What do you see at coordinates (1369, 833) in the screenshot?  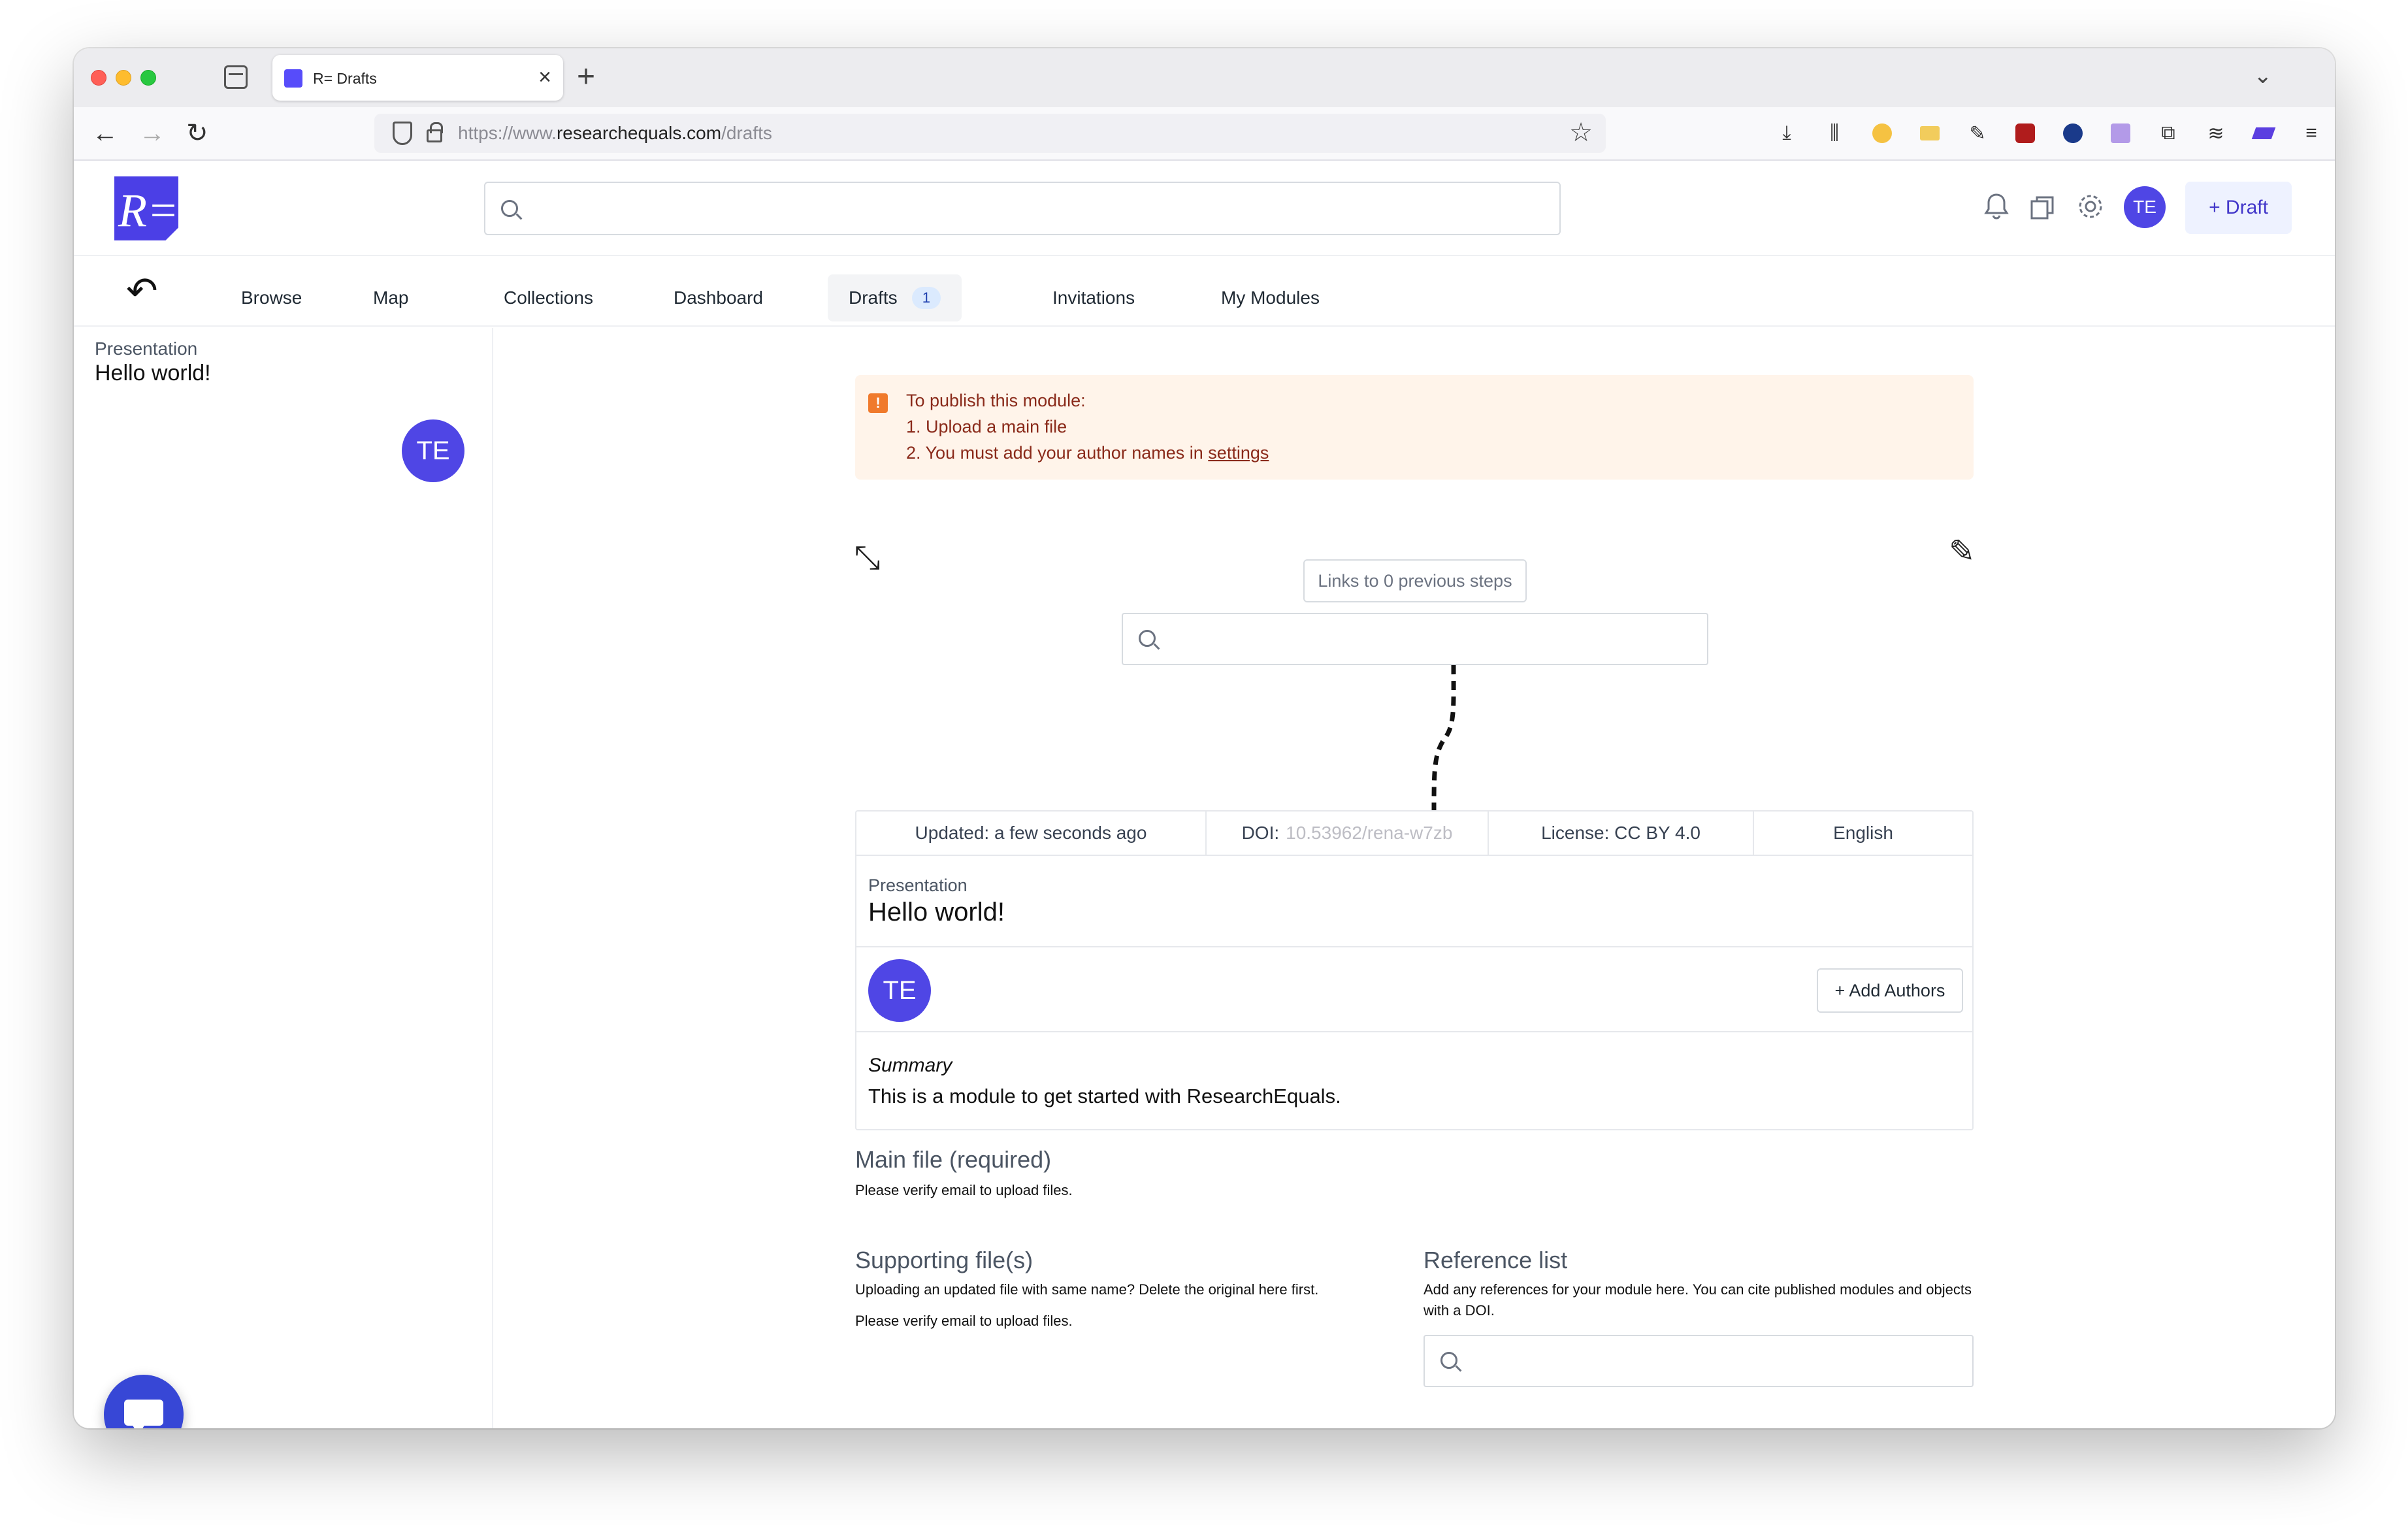 I see `doi-value: 10.53962/rena-w7zb` at bounding box center [1369, 833].